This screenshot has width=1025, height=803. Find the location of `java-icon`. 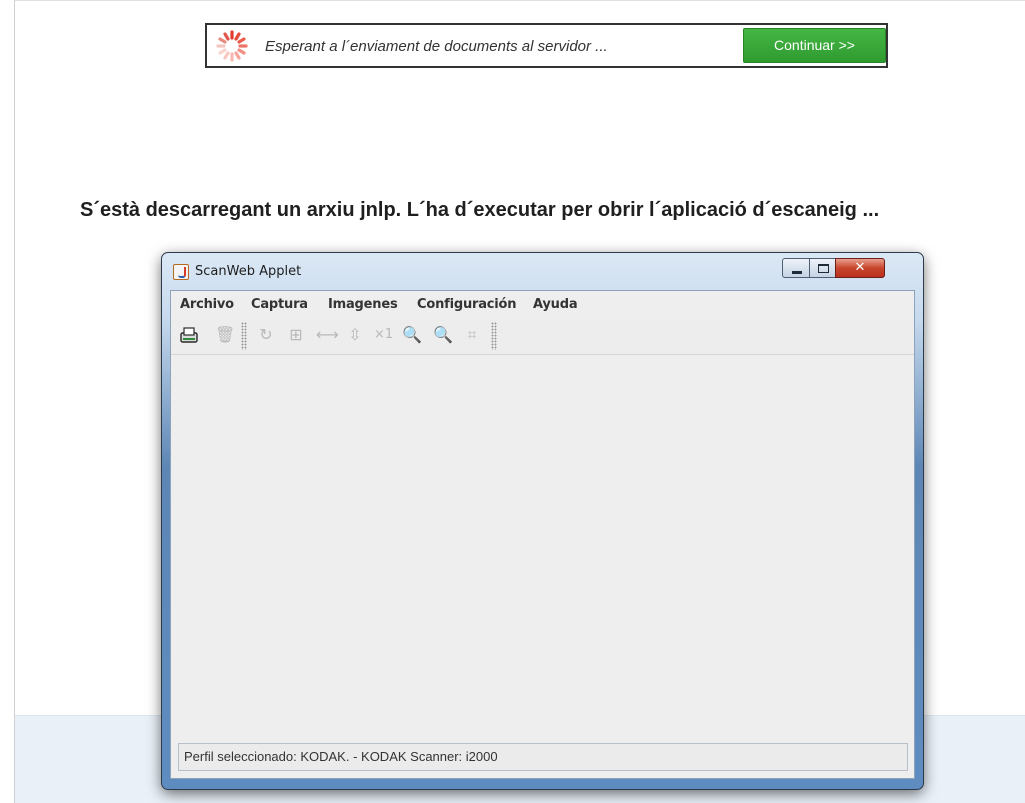

java-icon is located at coordinates (181, 272).